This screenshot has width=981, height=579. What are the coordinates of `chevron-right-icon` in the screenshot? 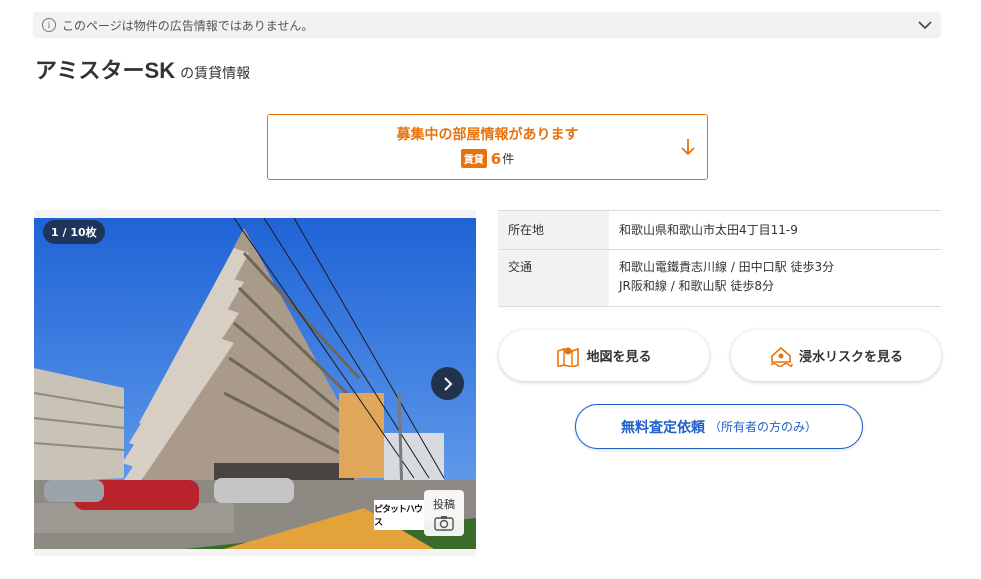 It's located at (447, 383).